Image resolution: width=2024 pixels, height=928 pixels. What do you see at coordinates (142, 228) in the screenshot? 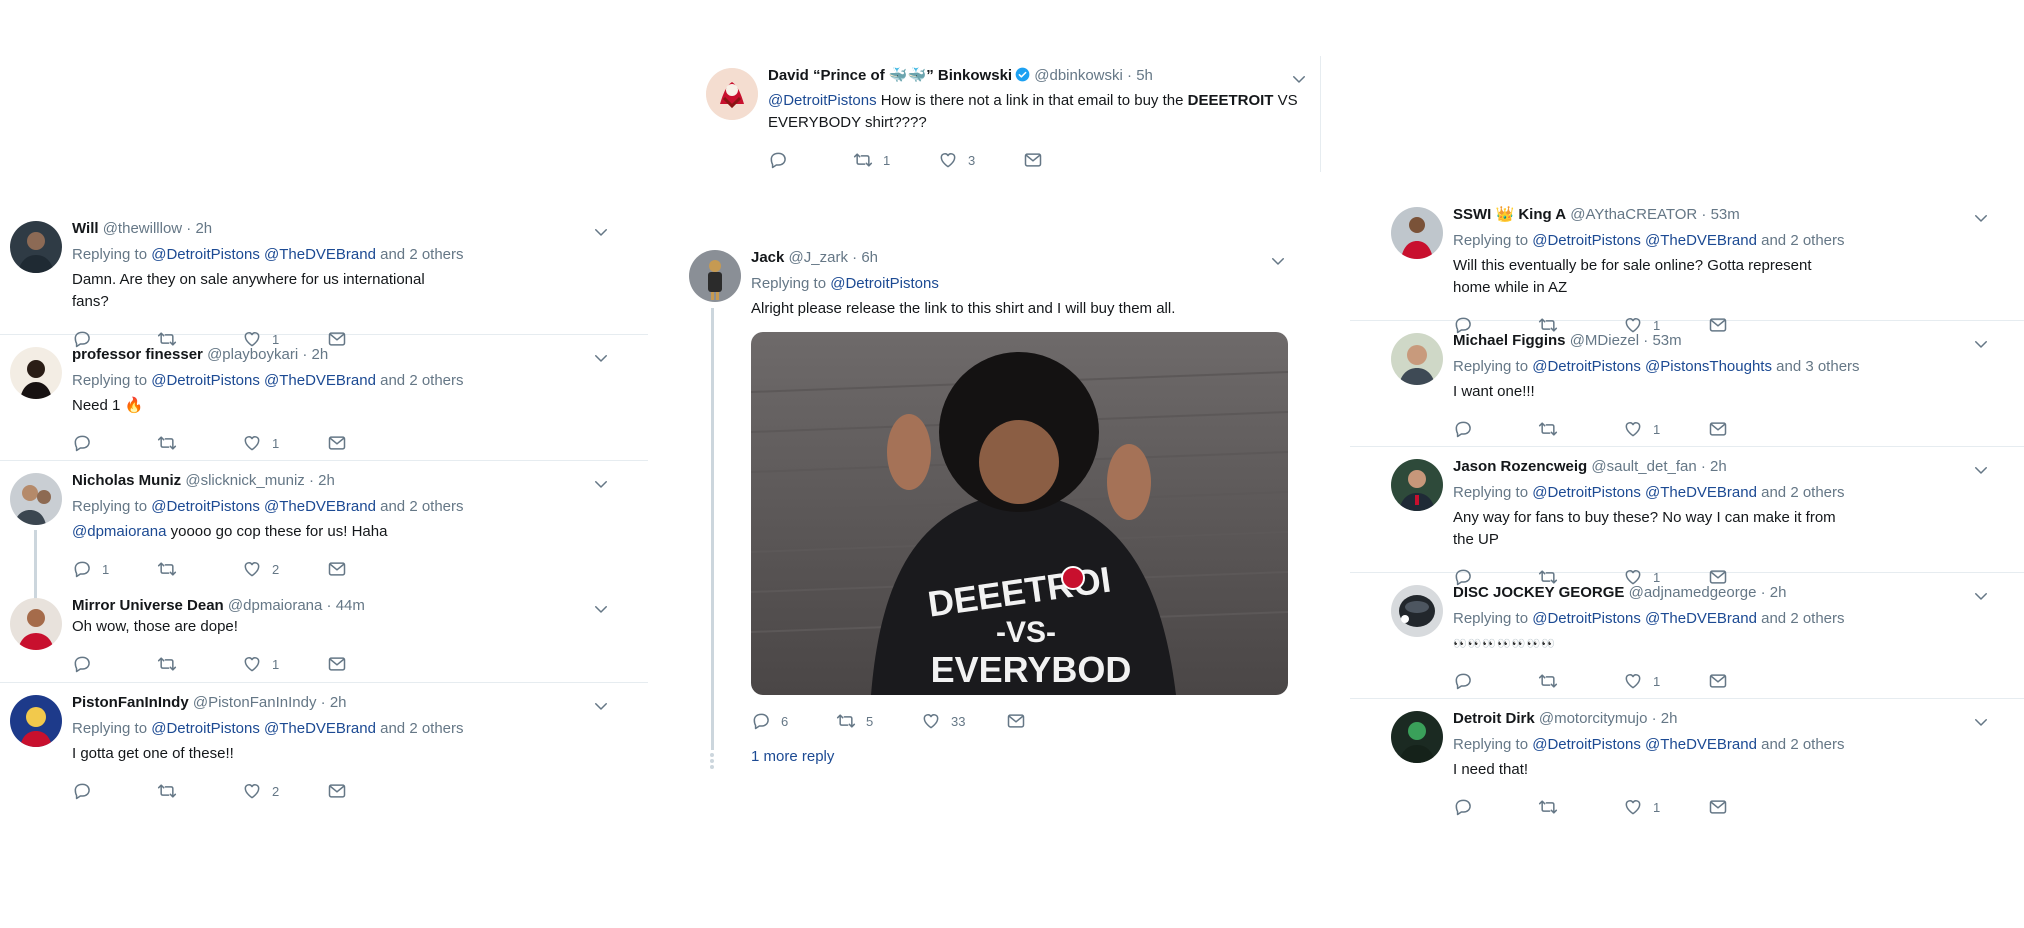
I see `handle: @thewilllow` at bounding box center [142, 228].